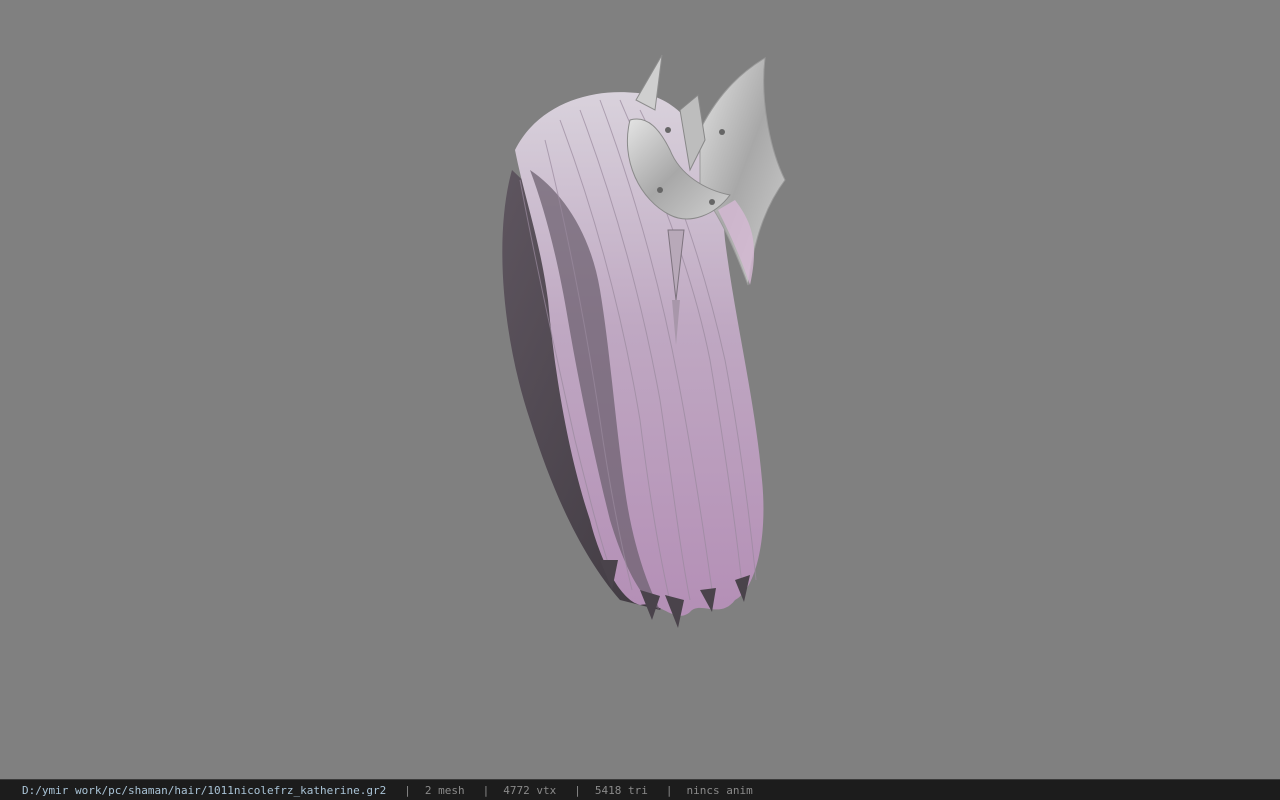  What do you see at coordinates (621, 790) in the screenshot?
I see `triangle-count: 5418 tri` at bounding box center [621, 790].